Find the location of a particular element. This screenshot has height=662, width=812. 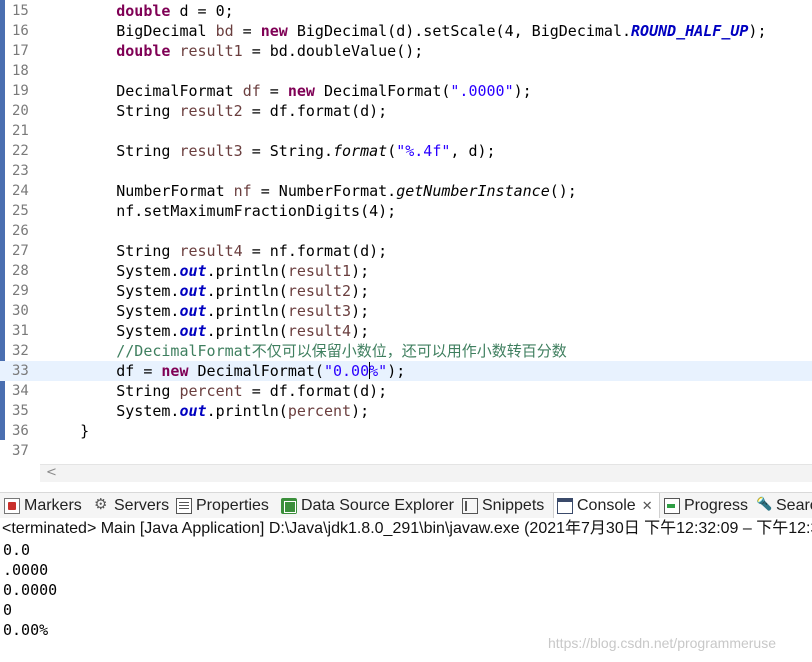

tab-properties: Properties is located at coordinates (222, 505).